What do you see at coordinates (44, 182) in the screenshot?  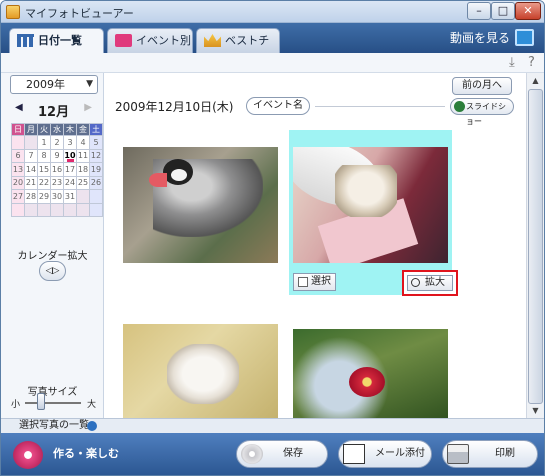 I see `calendar-day: 22` at bounding box center [44, 182].